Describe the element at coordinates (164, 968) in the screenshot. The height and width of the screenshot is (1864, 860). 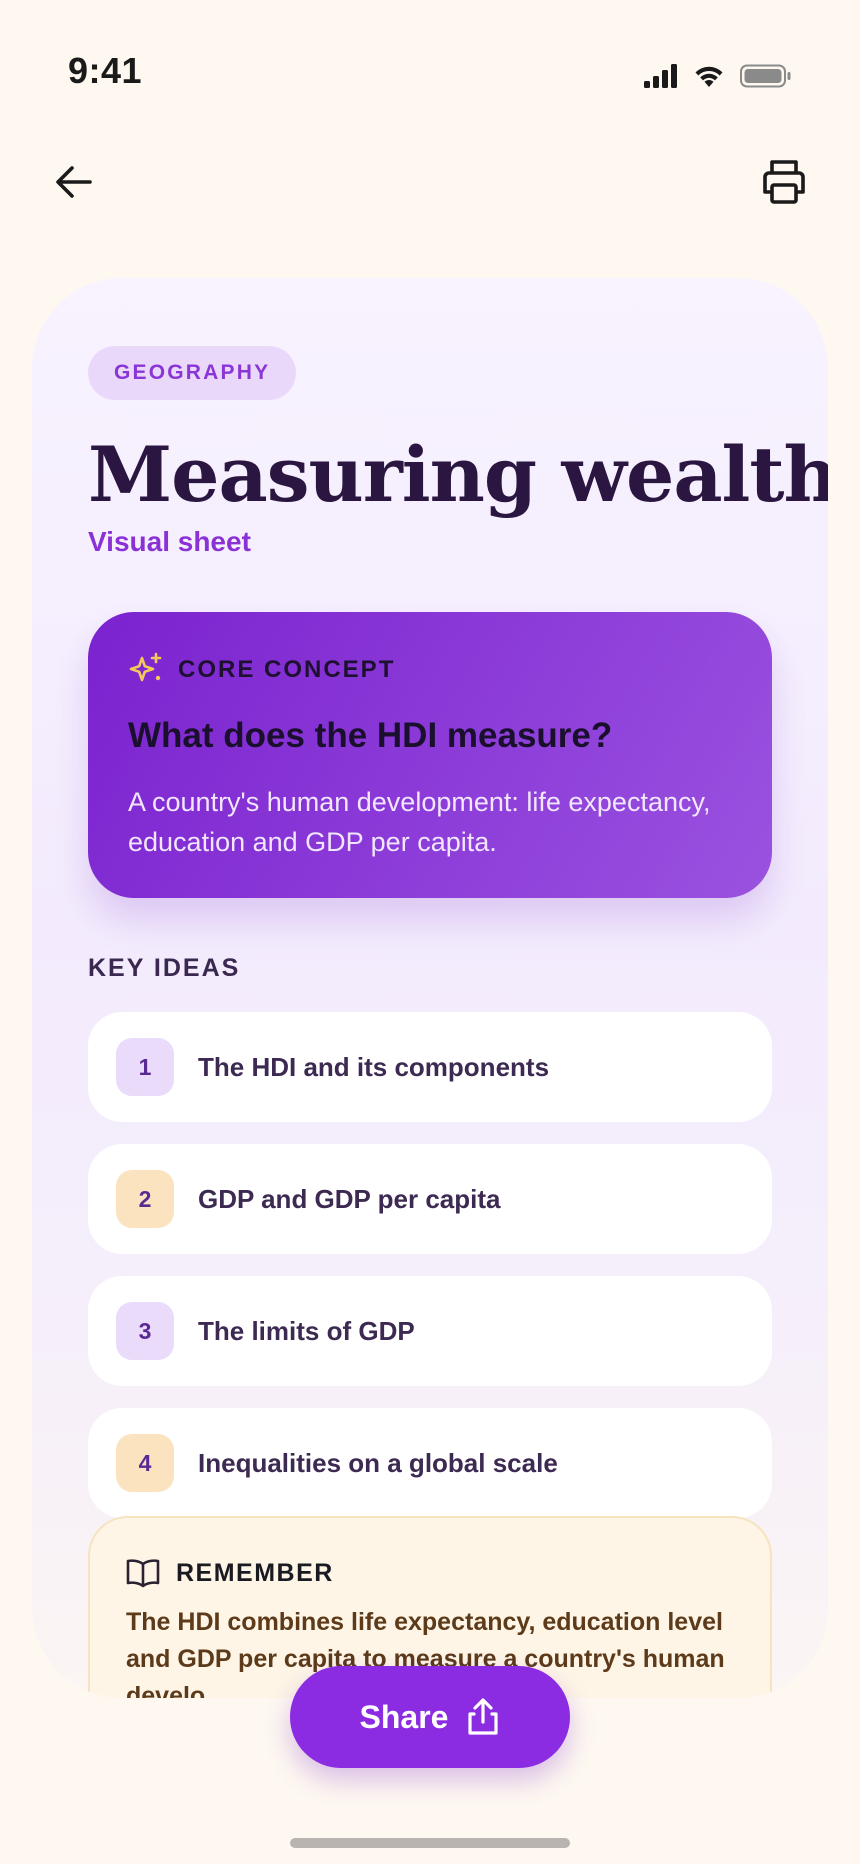
I see `key-ideas-label: KEY IDEAS` at that location.